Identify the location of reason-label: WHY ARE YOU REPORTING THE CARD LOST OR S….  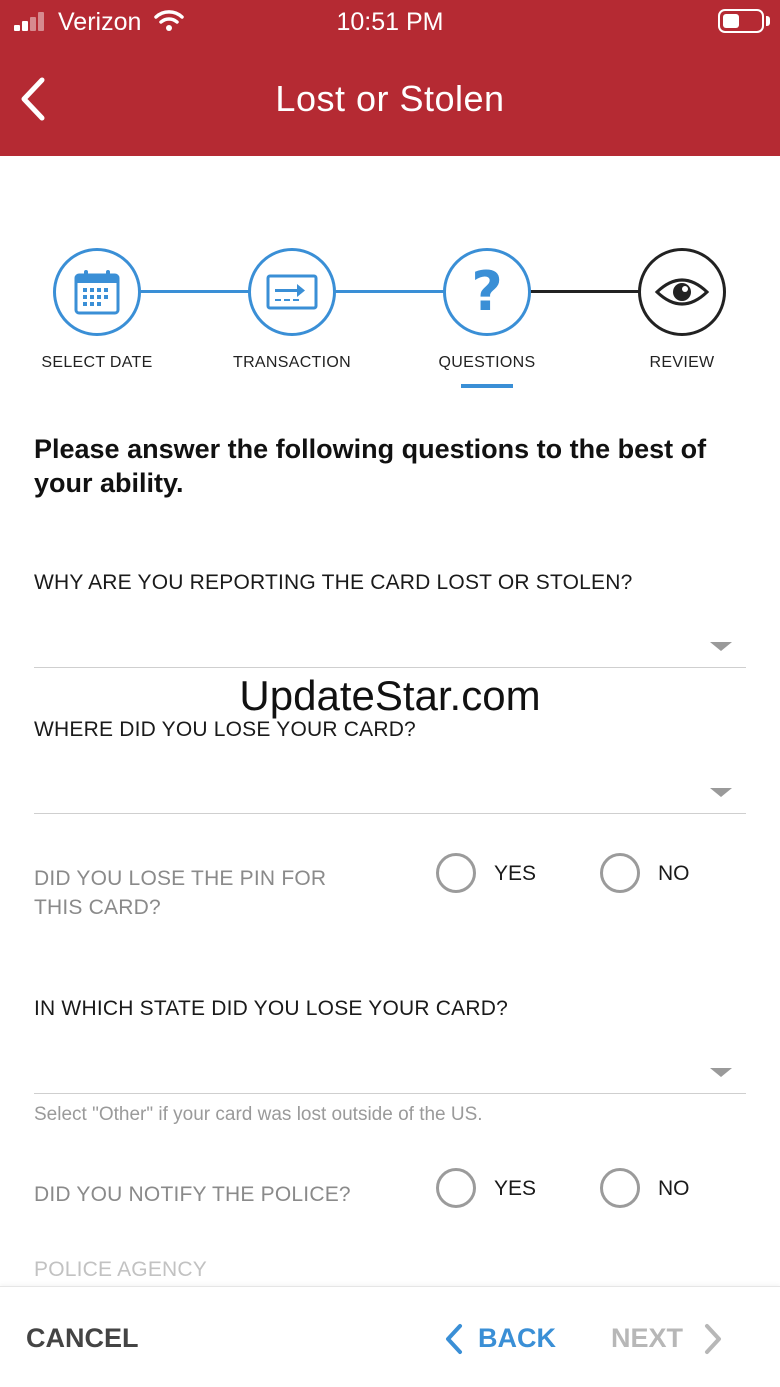
(333, 582).